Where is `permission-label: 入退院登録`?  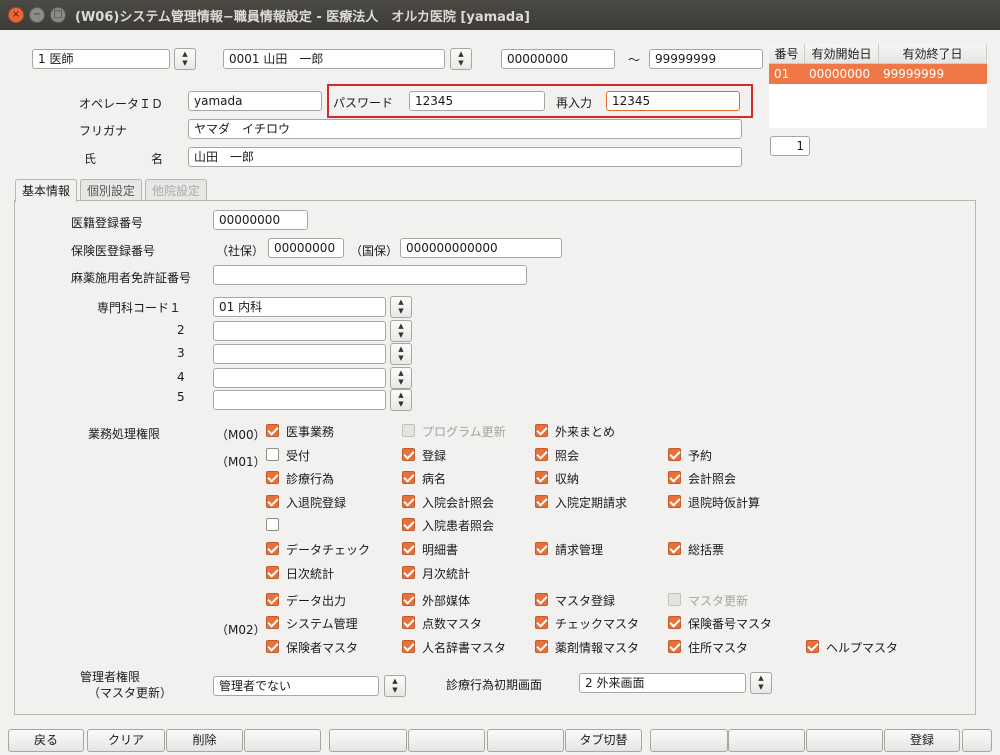 permission-label: 入退院登録 is located at coordinates (316, 502).